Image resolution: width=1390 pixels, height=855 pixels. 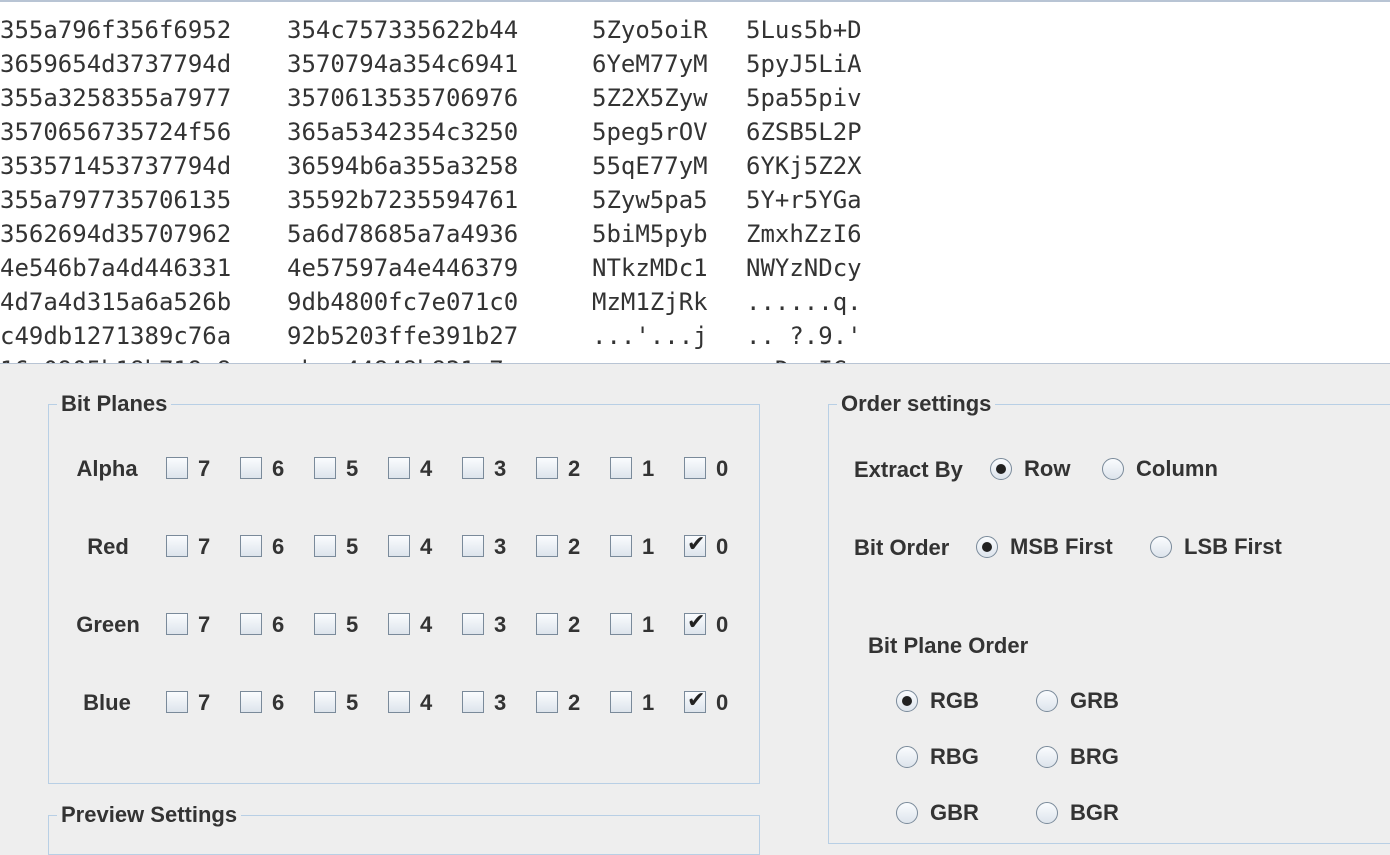 What do you see at coordinates (1094, 700) in the screenshot?
I see `plane-order-grb-label: GRB` at bounding box center [1094, 700].